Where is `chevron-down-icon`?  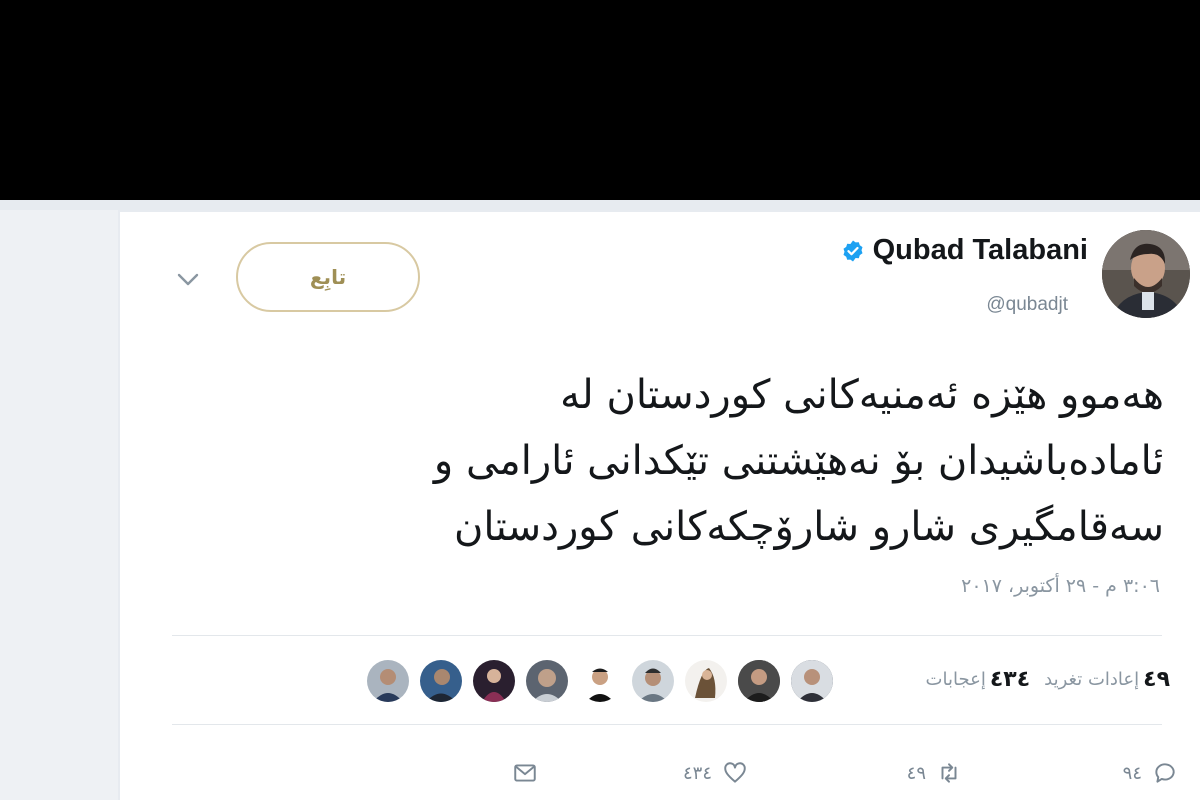 chevron-down-icon is located at coordinates (188, 280).